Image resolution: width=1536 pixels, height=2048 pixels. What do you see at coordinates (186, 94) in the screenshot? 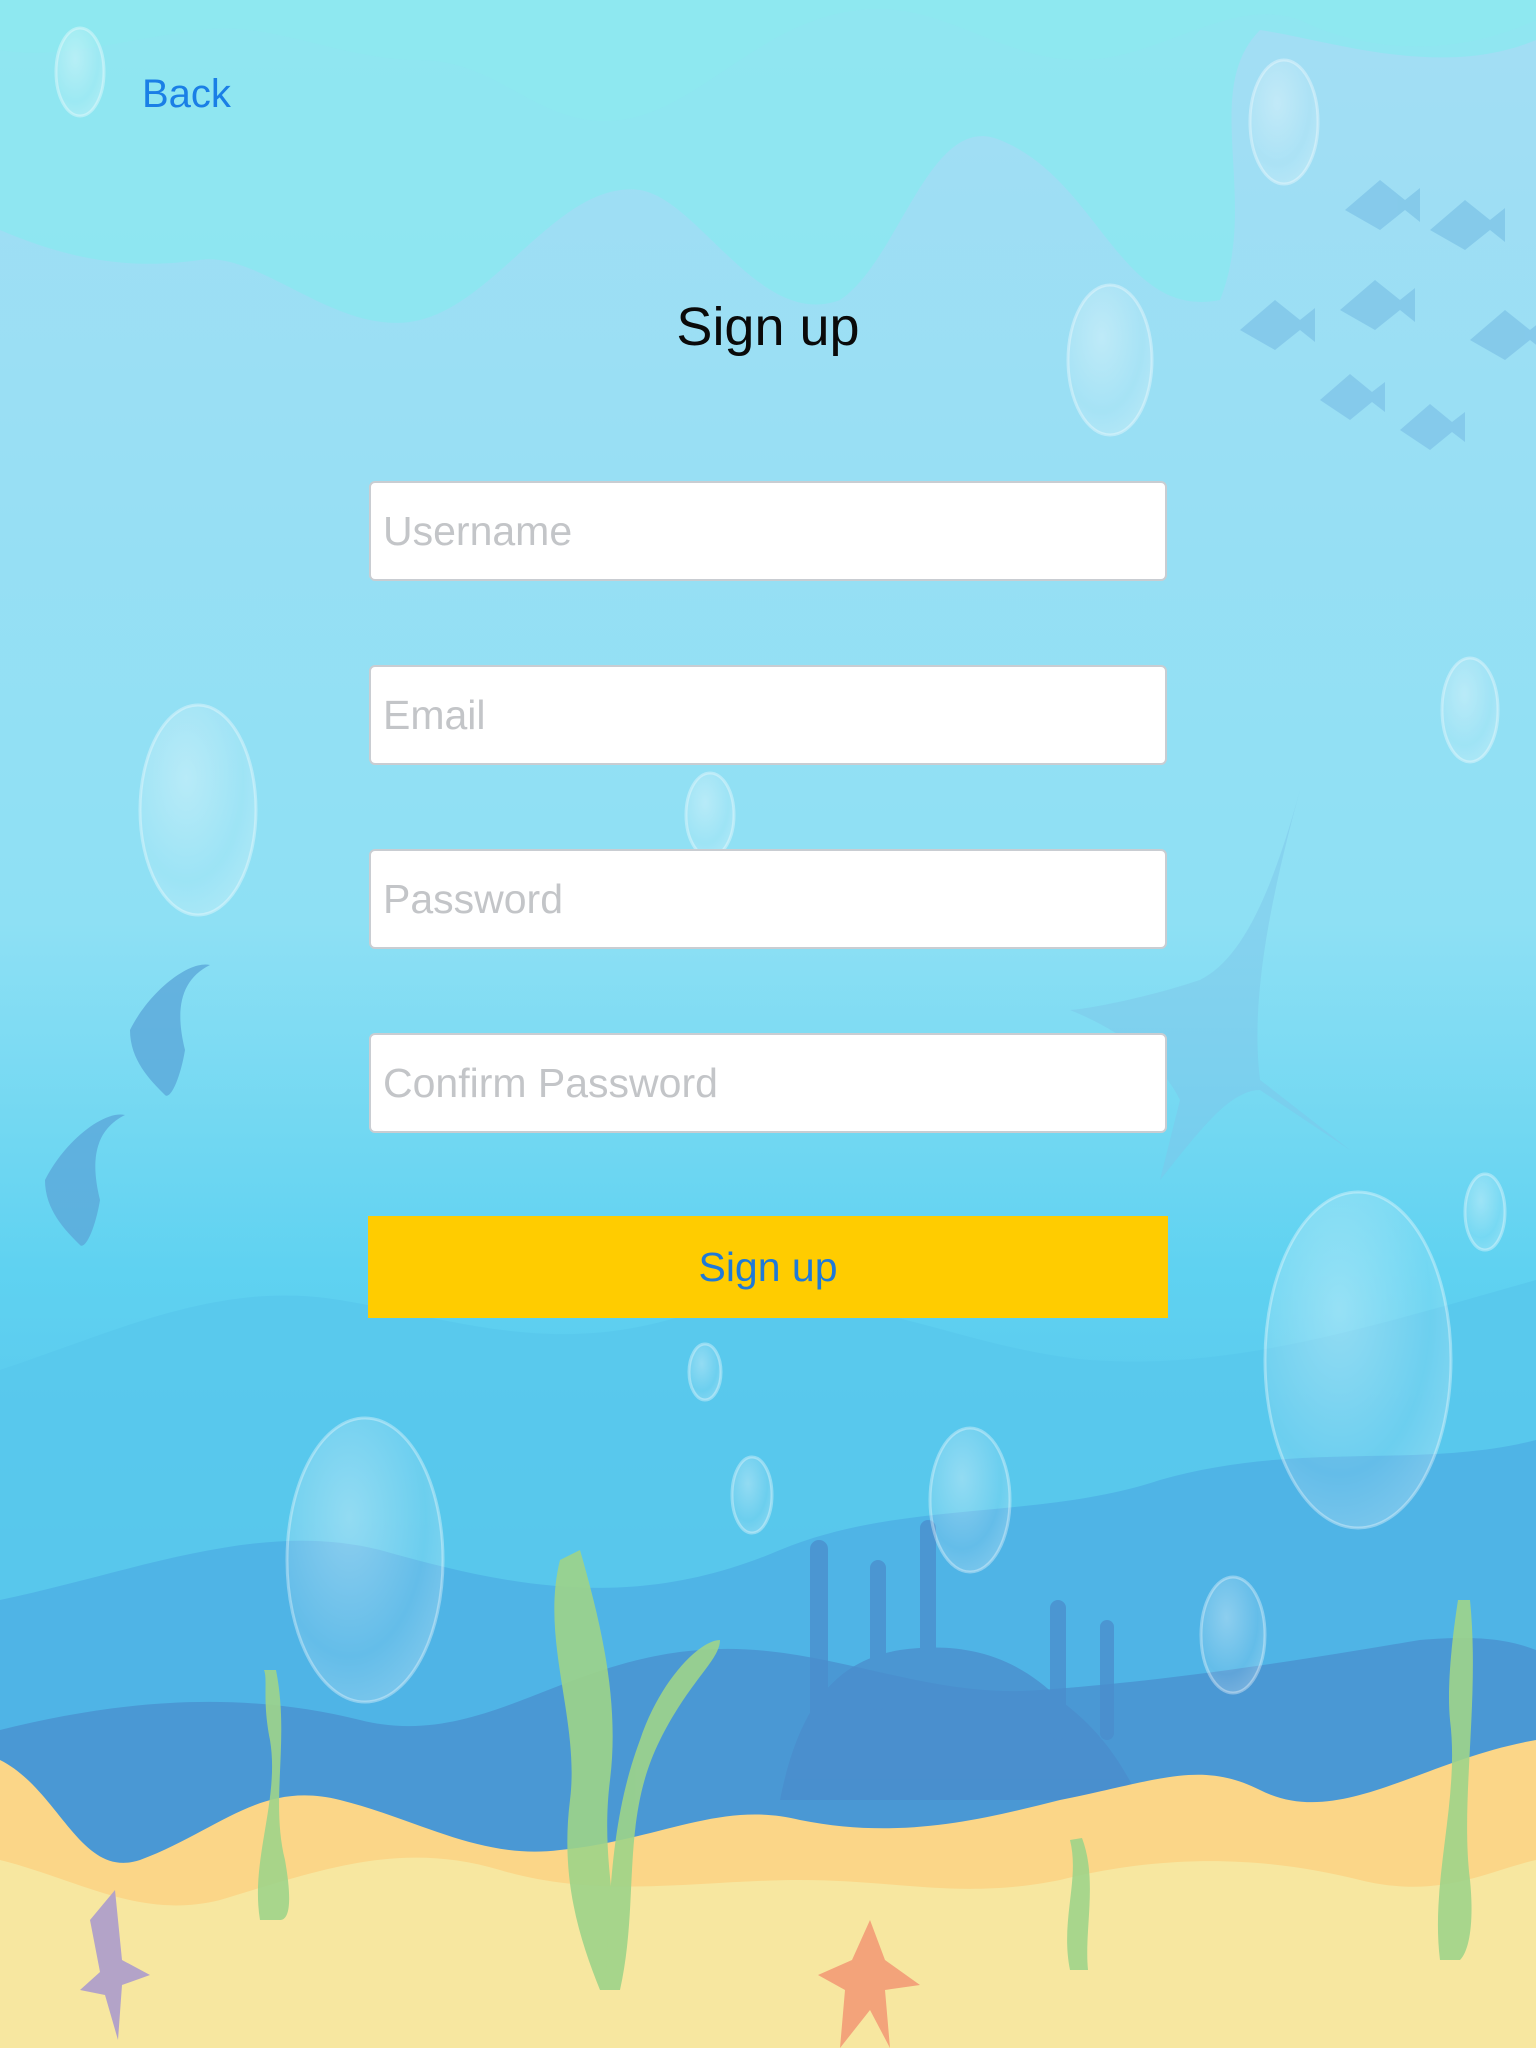
I see `back-button: Back` at bounding box center [186, 94].